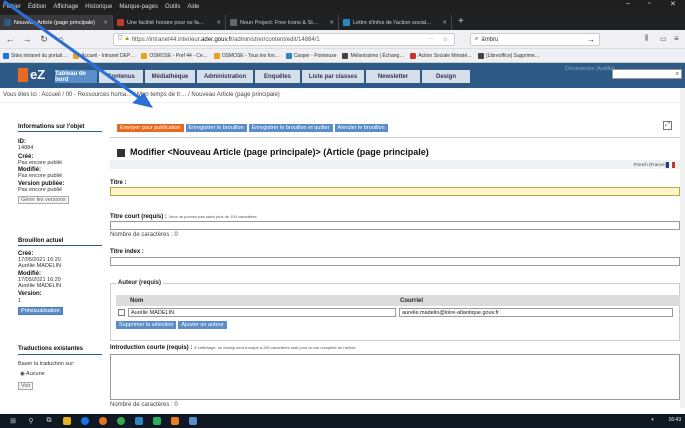 The height and width of the screenshot is (428, 685). Describe the element at coordinates (44, 39) in the screenshot. I see `reload-icon: ↻` at that location.